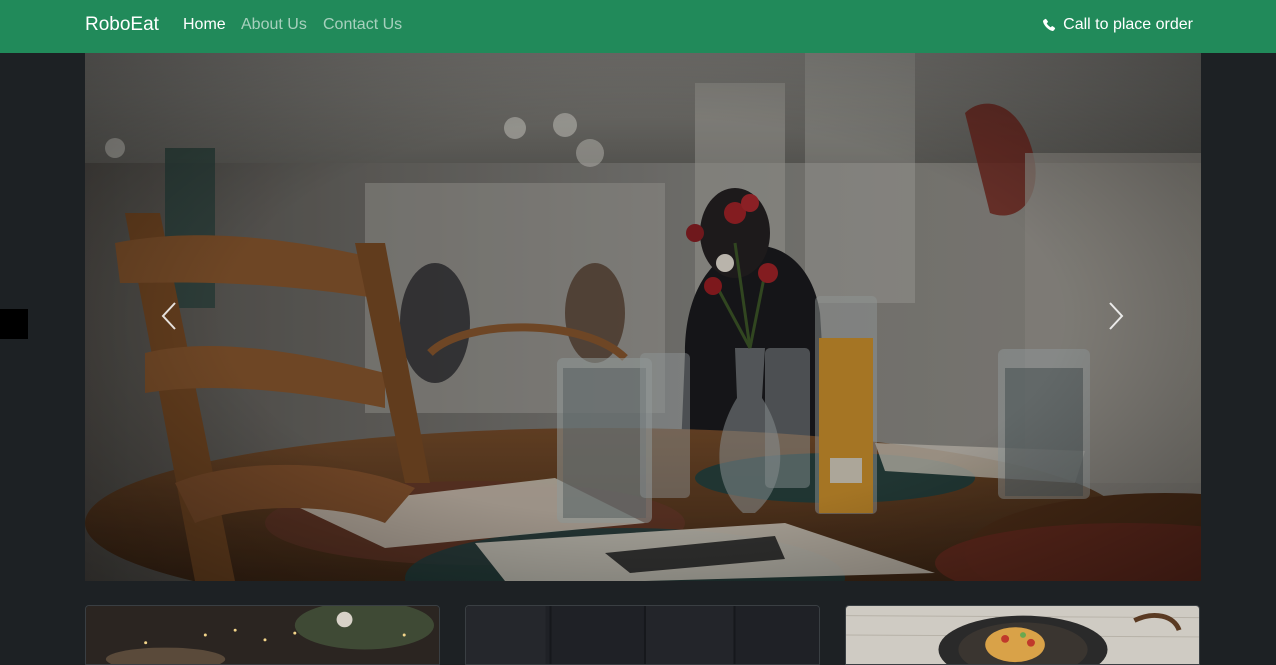 The image size is (1276, 665). I want to click on chevron-right-icon, so click(1116, 318).